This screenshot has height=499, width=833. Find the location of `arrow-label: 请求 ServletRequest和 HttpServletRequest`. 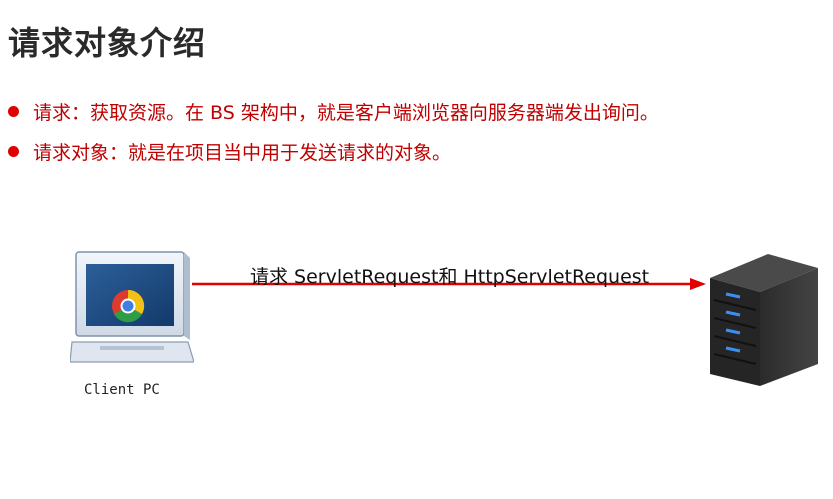

arrow-label: 请求 ServletRequest和 HttpServletRequest is located at coordinates (450, 277).